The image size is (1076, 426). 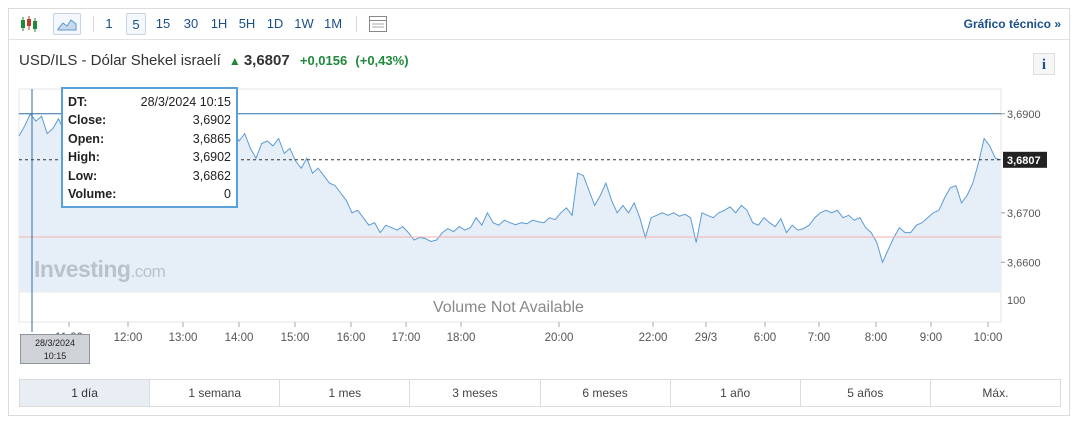 What do you see at coordinates (995, 393) in the screenshot?
I see `range-max: Máx.` at bounding box center [995, 393].